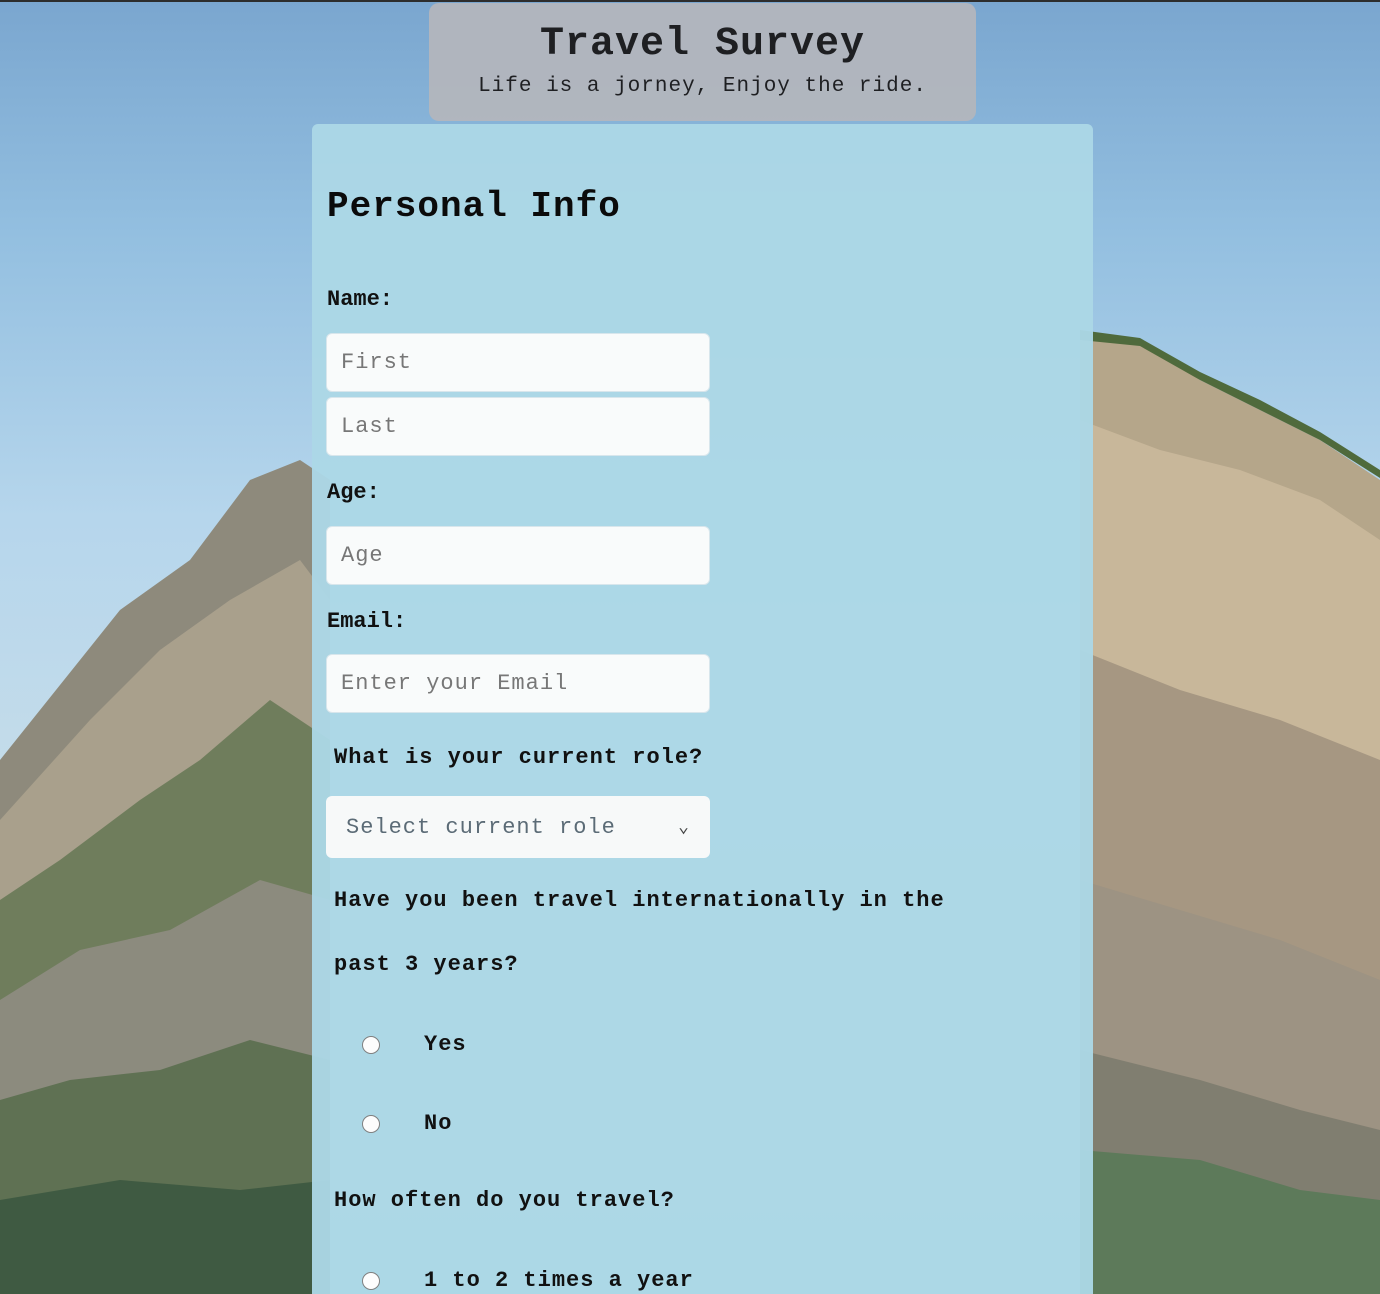 The height and width of the screenshot is (1294, 1380). Describe the element at coordinates (518, 683) in the screenshot. I see `email-input` at that location.